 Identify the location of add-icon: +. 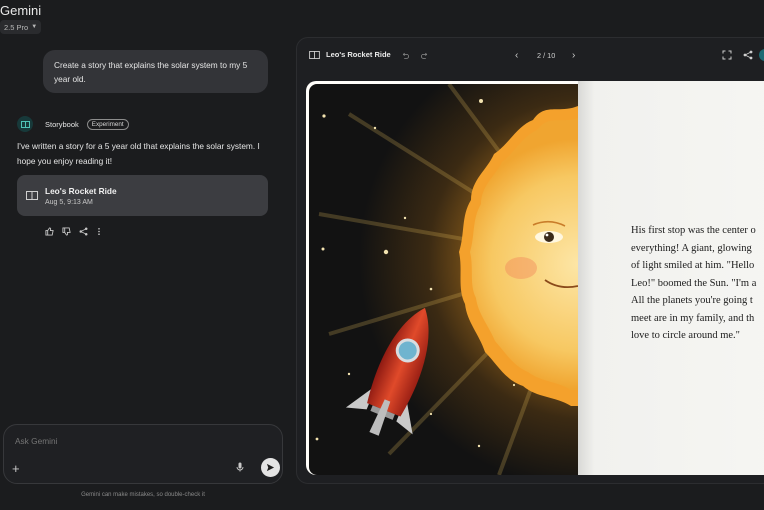
(16, 468).